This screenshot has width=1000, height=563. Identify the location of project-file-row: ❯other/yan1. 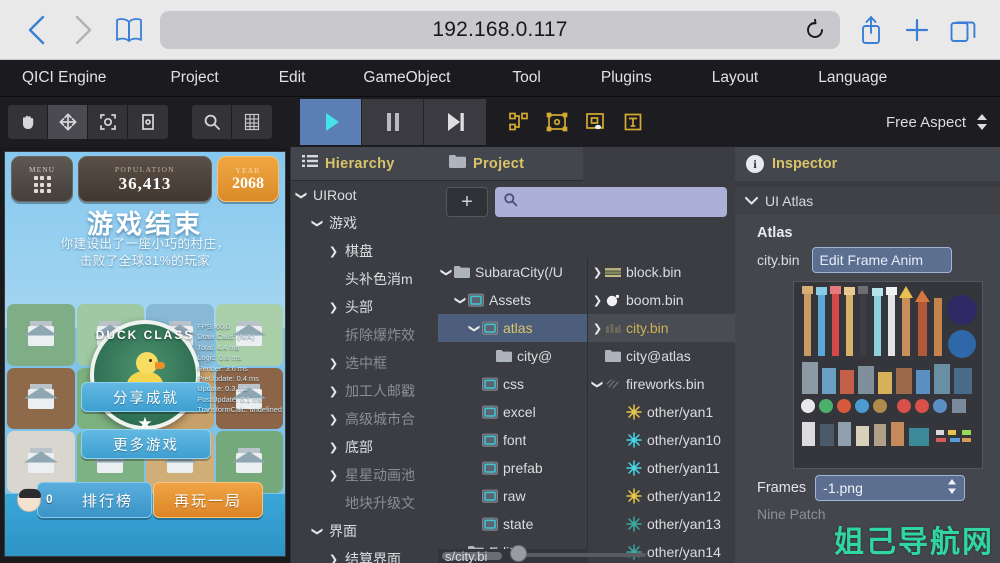
(661, 412).